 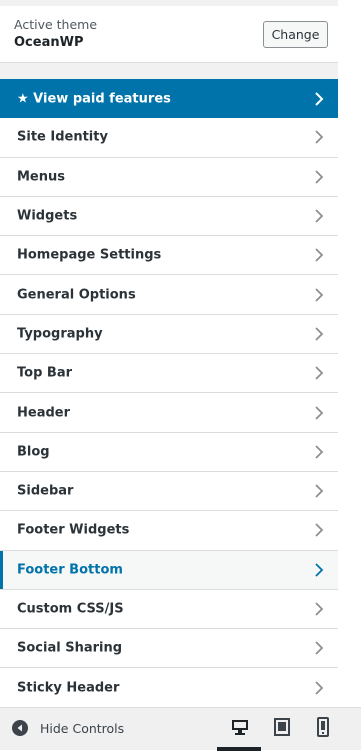 I want to click on mobile-icon, so click(x=323, y=727).